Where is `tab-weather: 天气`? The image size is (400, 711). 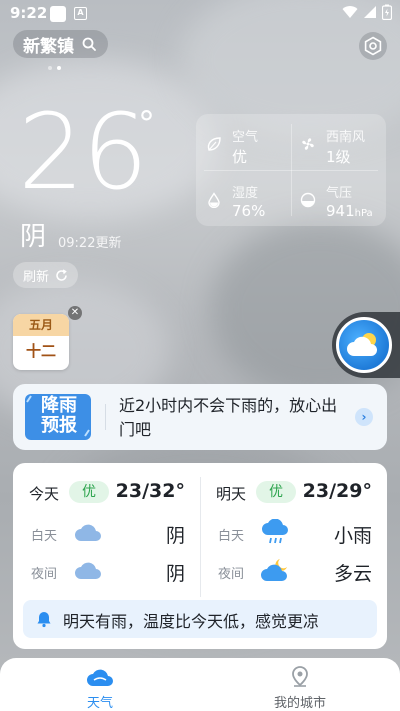 tab-weather: 天气 is located at coordinates (100, 684).